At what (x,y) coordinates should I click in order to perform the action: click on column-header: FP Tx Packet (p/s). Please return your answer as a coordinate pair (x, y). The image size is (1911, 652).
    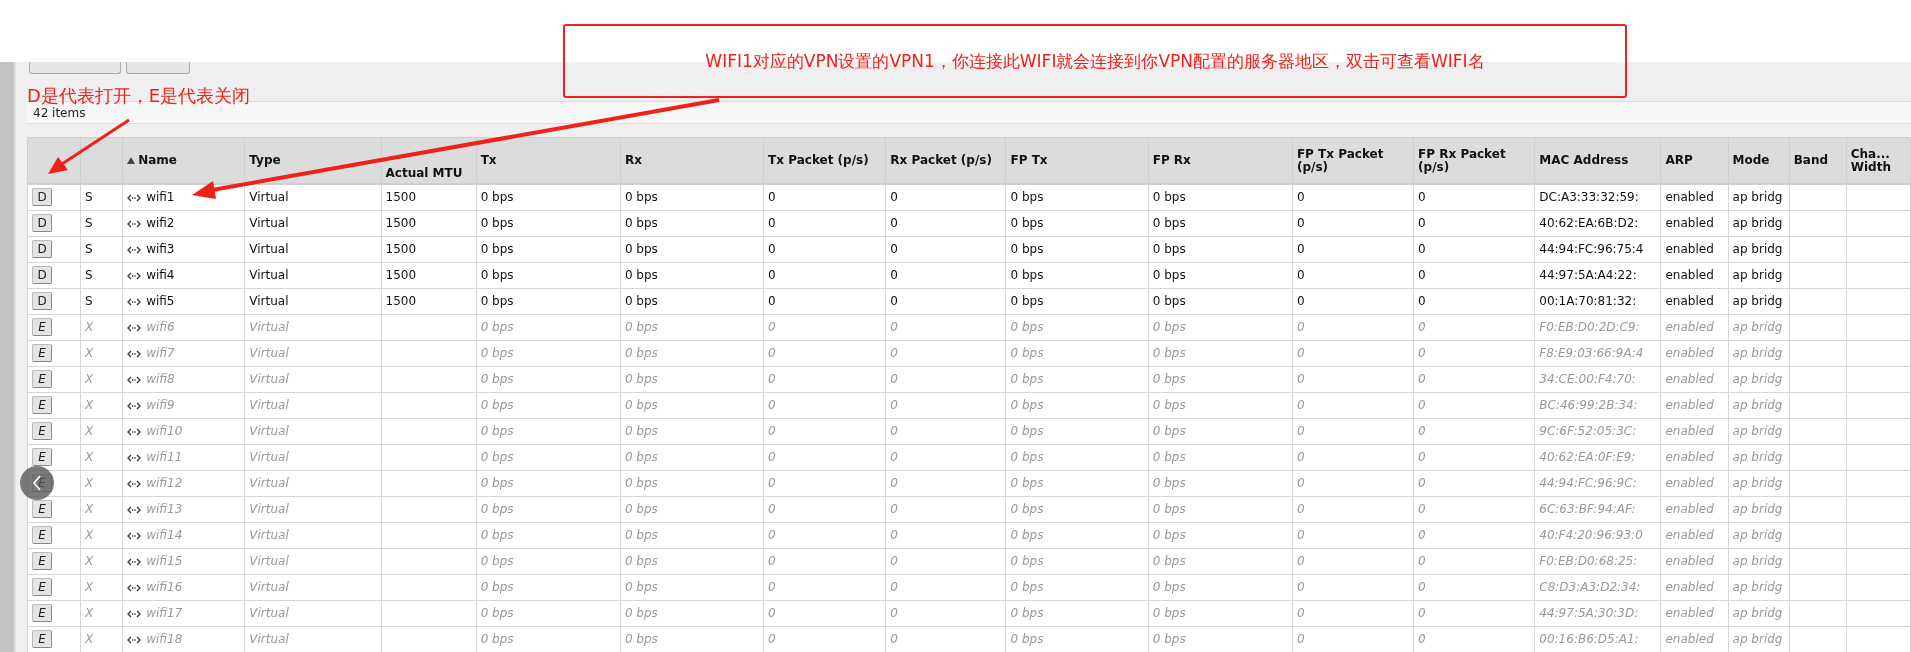
    Looking at the image, I should click on (1353, 160).